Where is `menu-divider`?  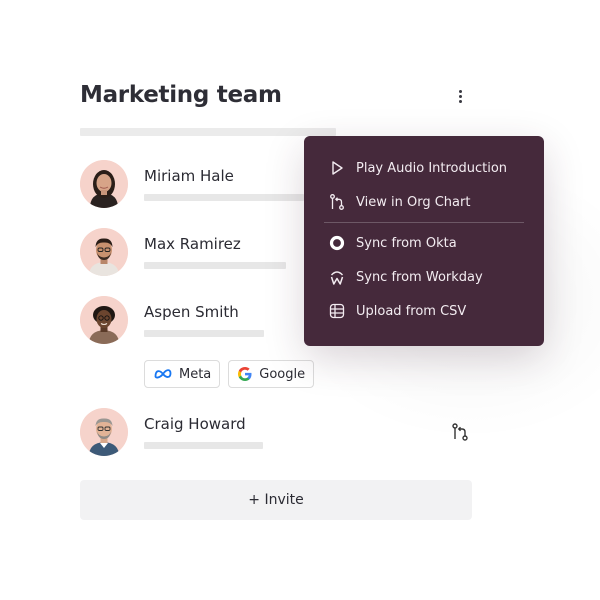 menu-divider is located at coordinates (424, 222).